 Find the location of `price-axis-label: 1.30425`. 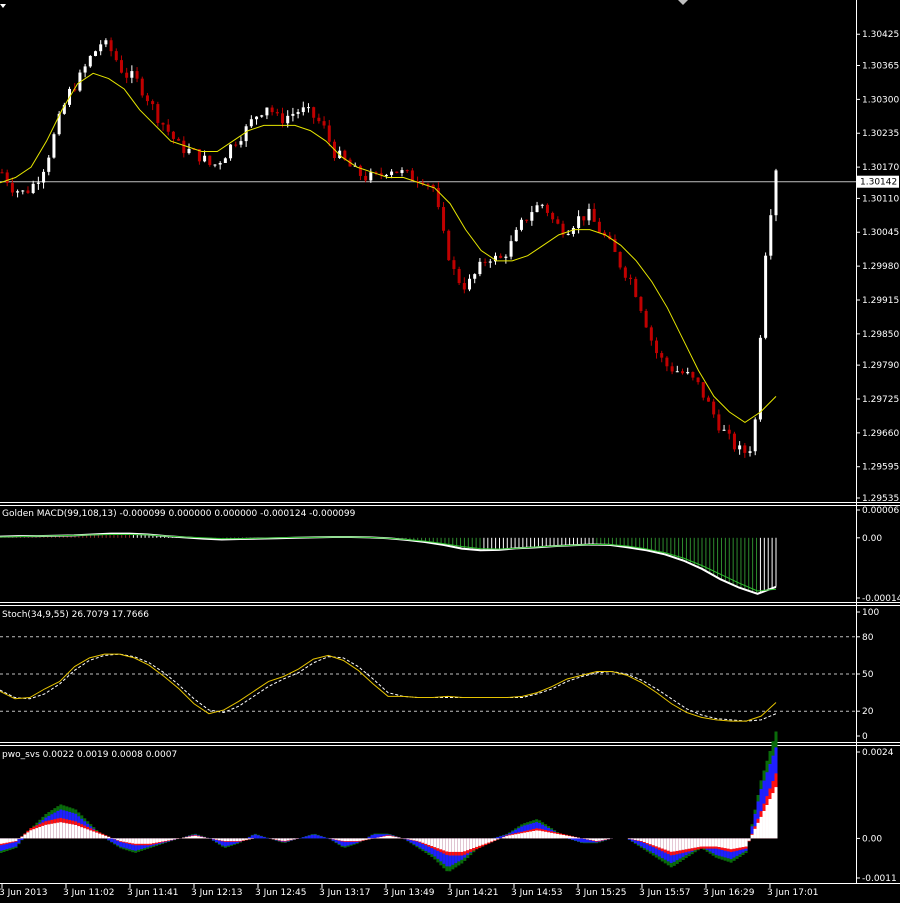

price-axis-label: 1.30425 is located at coordinates (880, 35).